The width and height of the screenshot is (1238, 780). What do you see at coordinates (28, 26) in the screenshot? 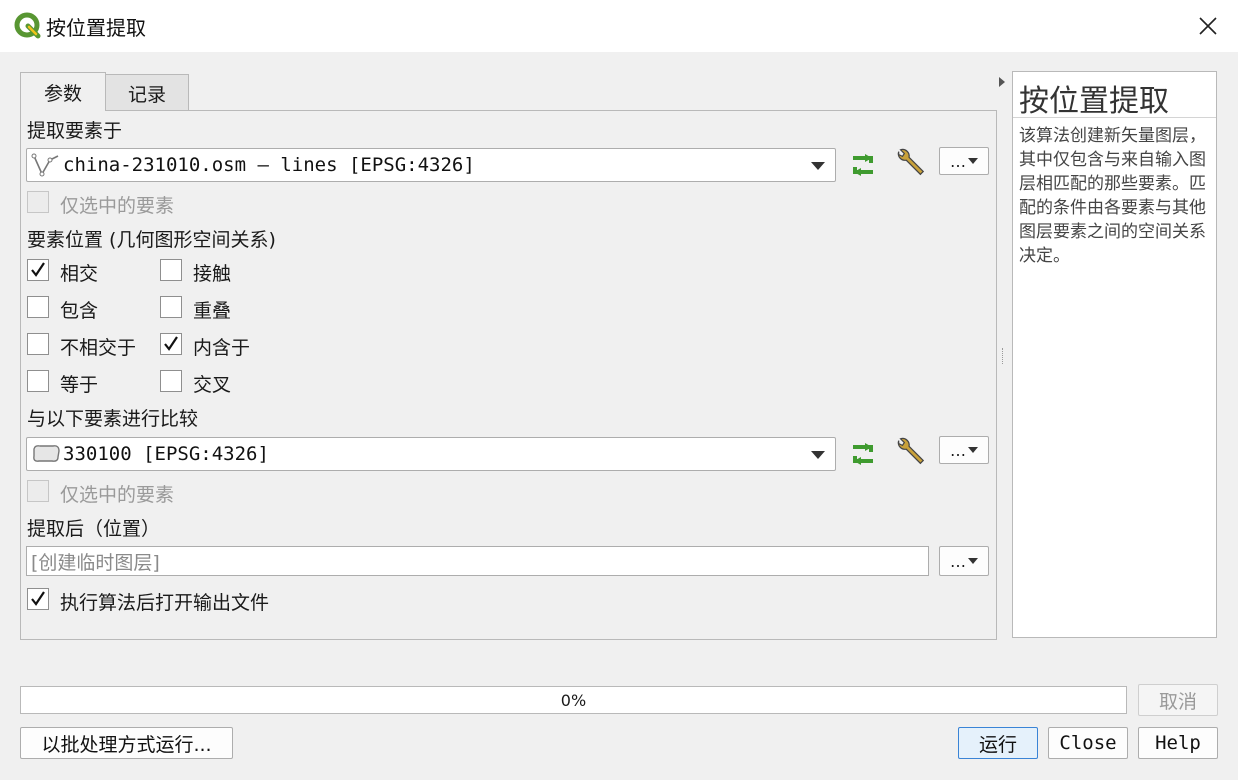
I see `qgis-logo-icon` at bounding box center [28, 26].